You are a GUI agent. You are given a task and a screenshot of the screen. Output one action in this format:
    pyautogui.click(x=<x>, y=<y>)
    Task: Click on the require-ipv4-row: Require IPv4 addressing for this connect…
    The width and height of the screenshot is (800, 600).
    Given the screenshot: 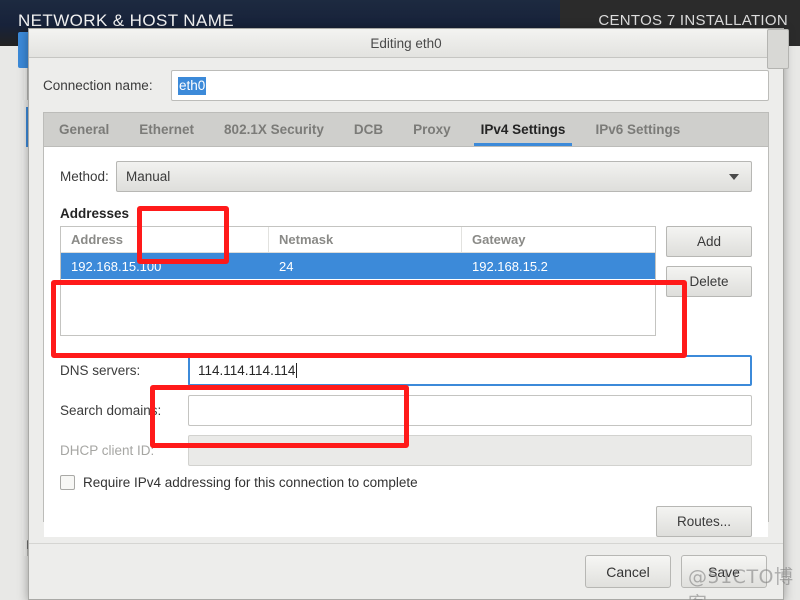 What is the action you would take?
    pyautogui.click(x=406, y=482)
    